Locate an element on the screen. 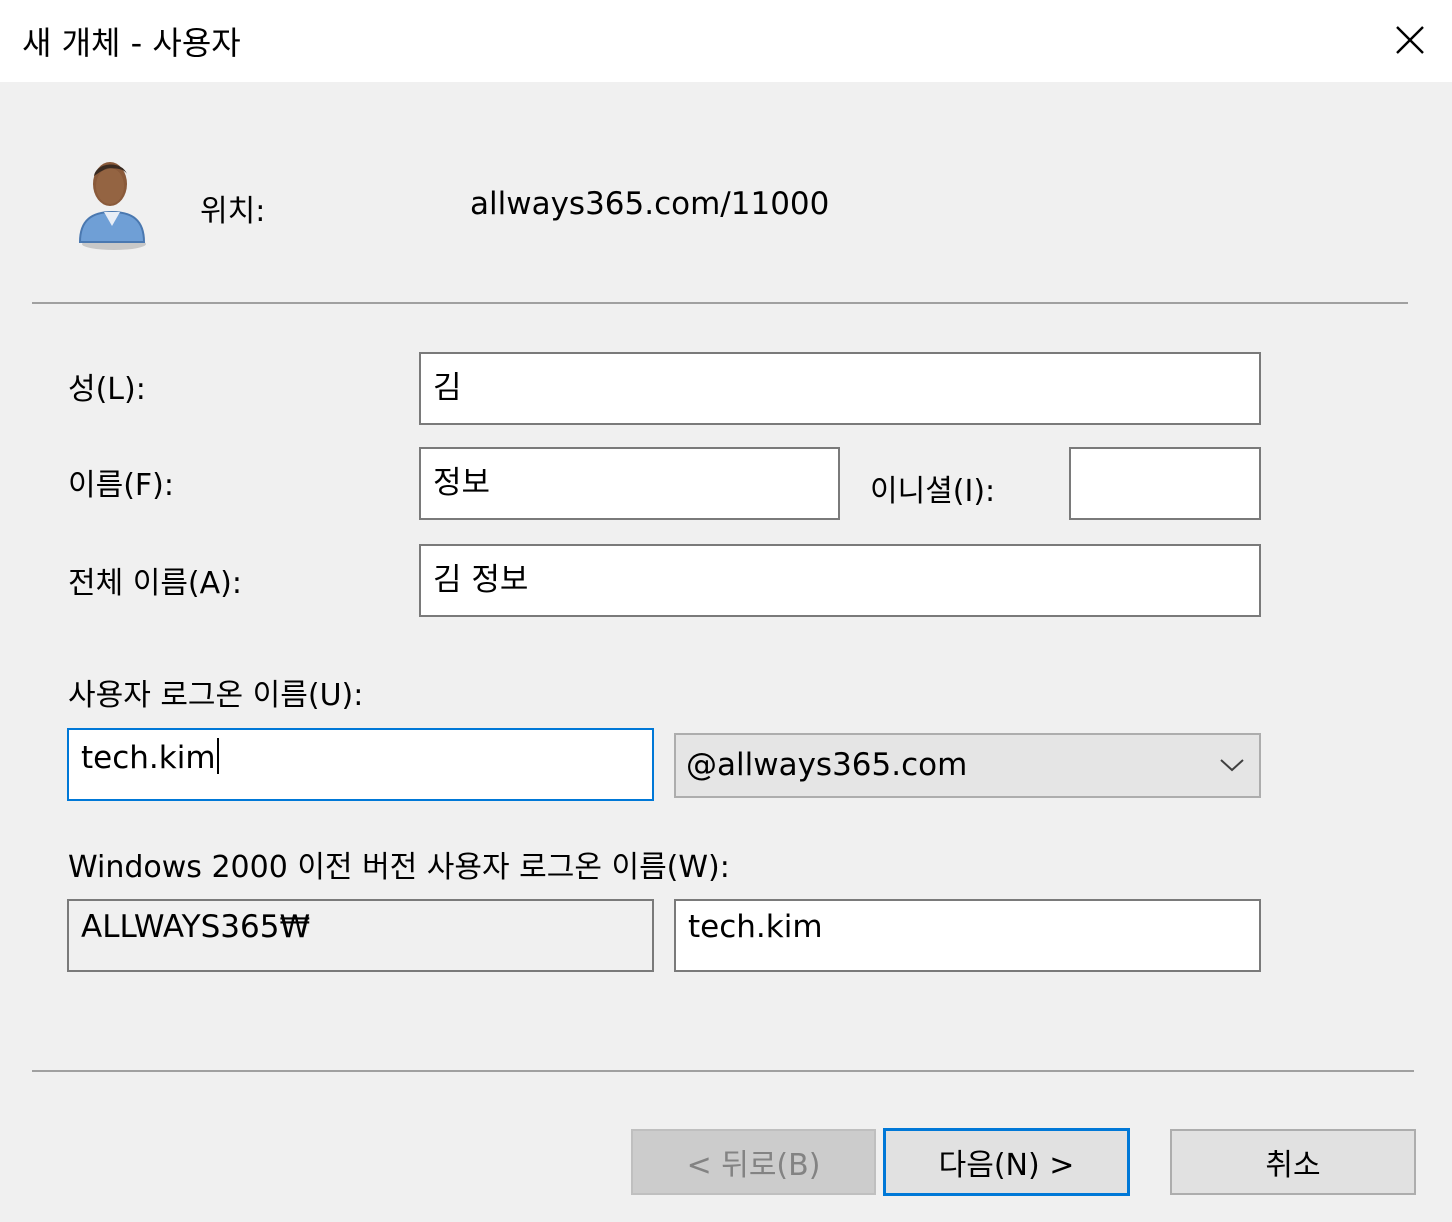 The image size is (1452, 1222). close-icon is located at coordinates (1410, 40).